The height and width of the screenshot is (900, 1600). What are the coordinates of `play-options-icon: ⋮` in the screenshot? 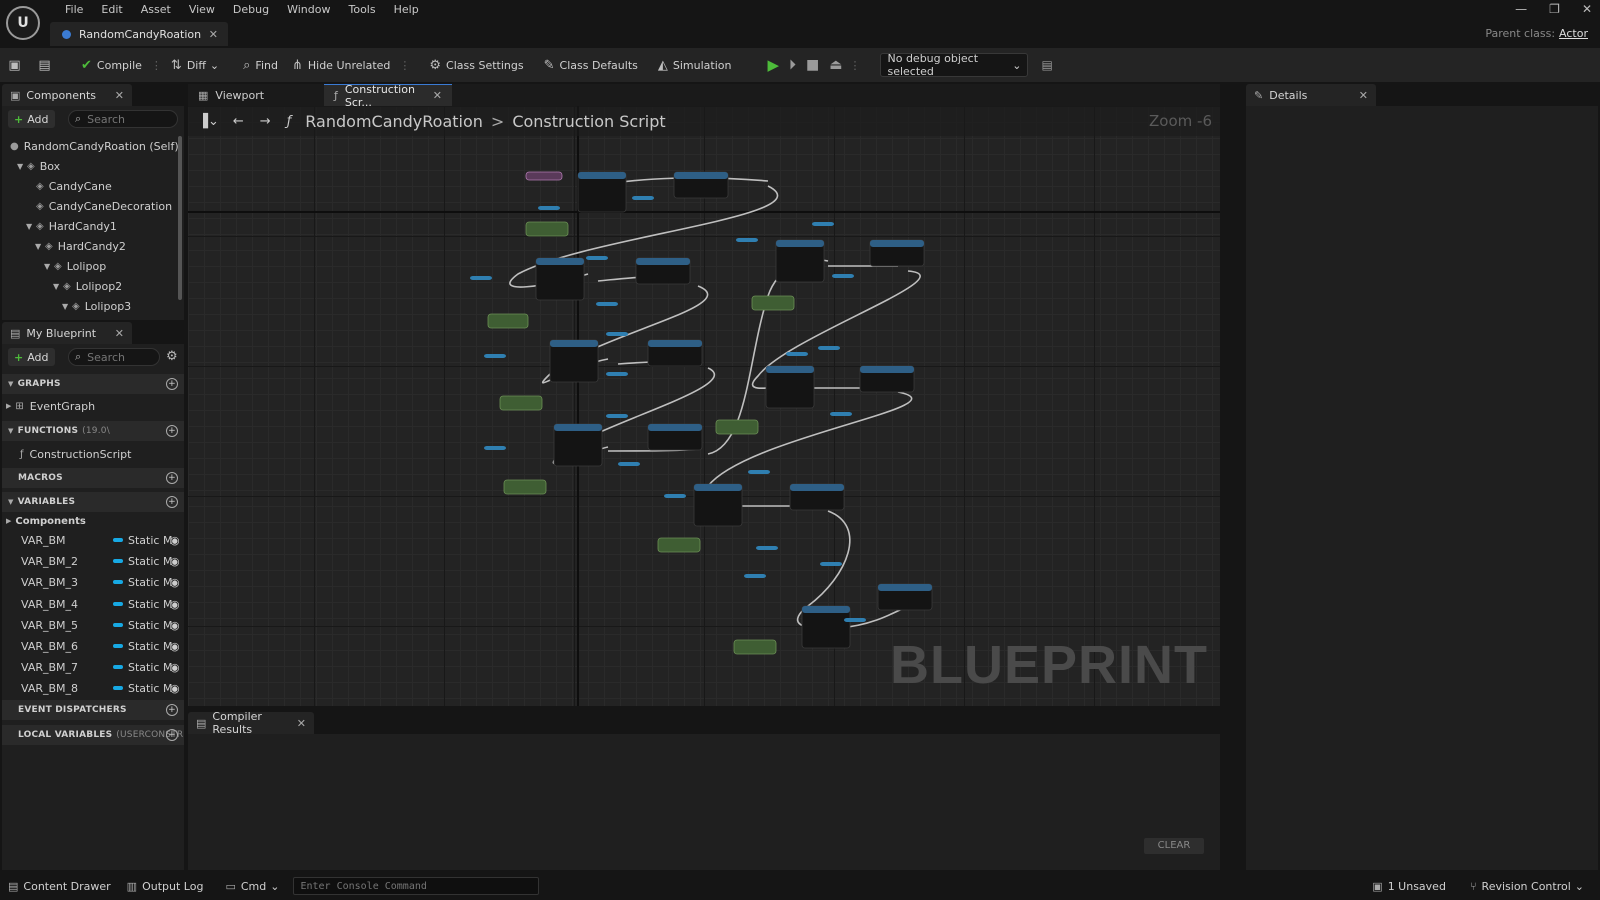 It's located at (854, 65).